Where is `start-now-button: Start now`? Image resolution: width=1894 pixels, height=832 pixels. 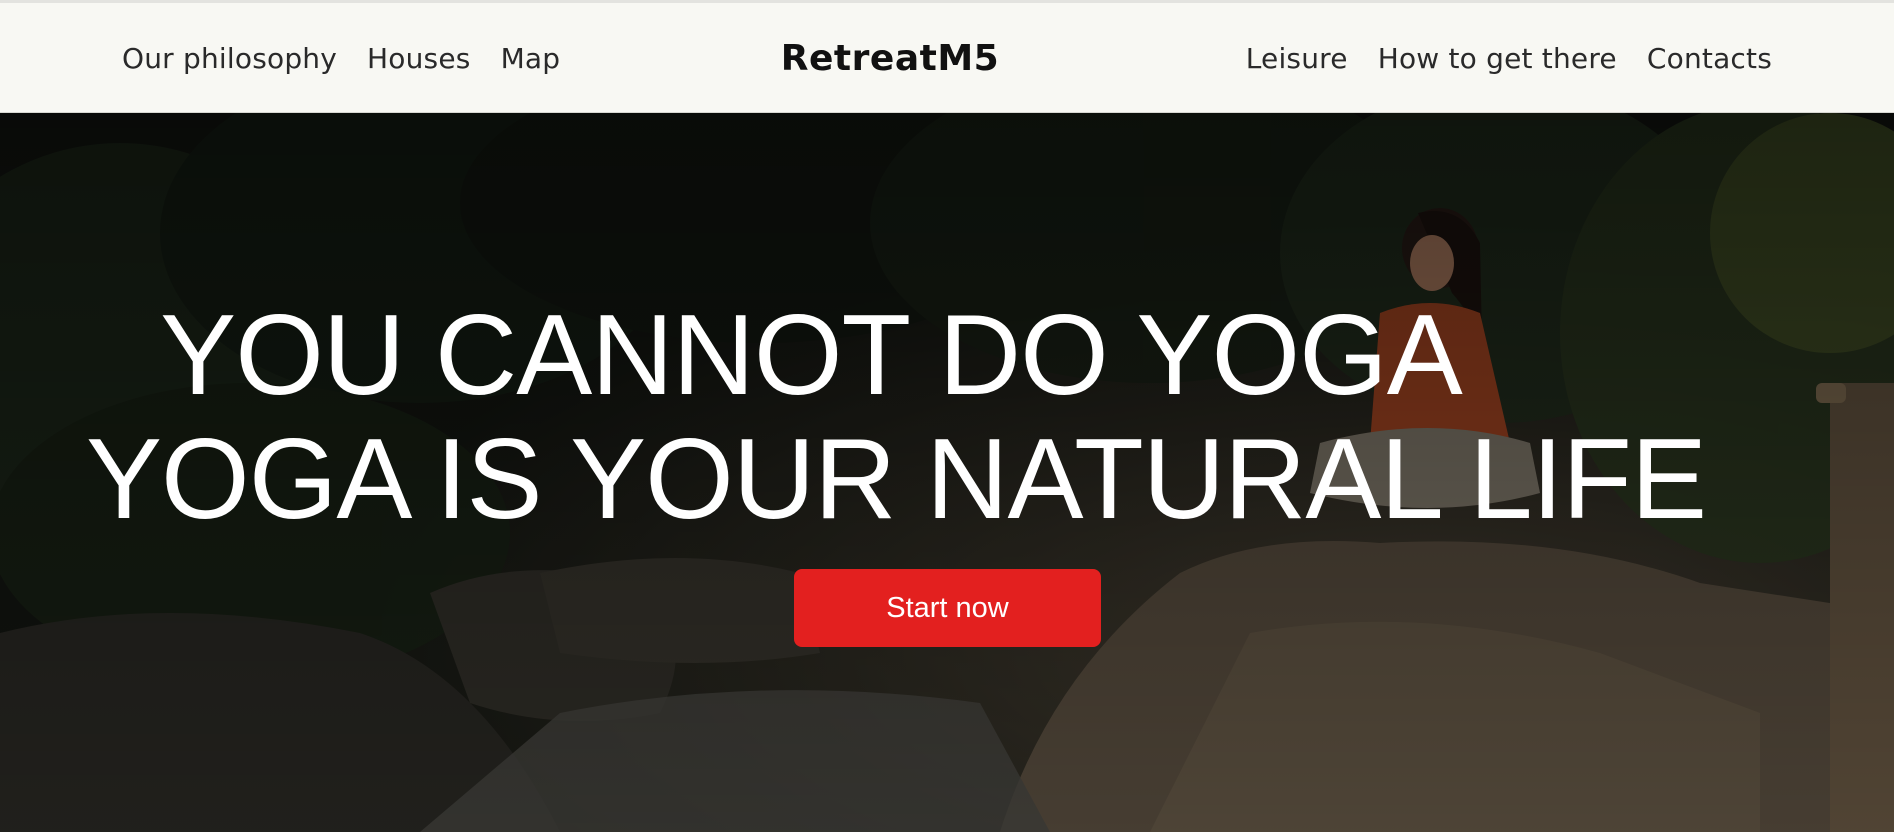 start-now-button: Start now is located at coordinates (947, 608).